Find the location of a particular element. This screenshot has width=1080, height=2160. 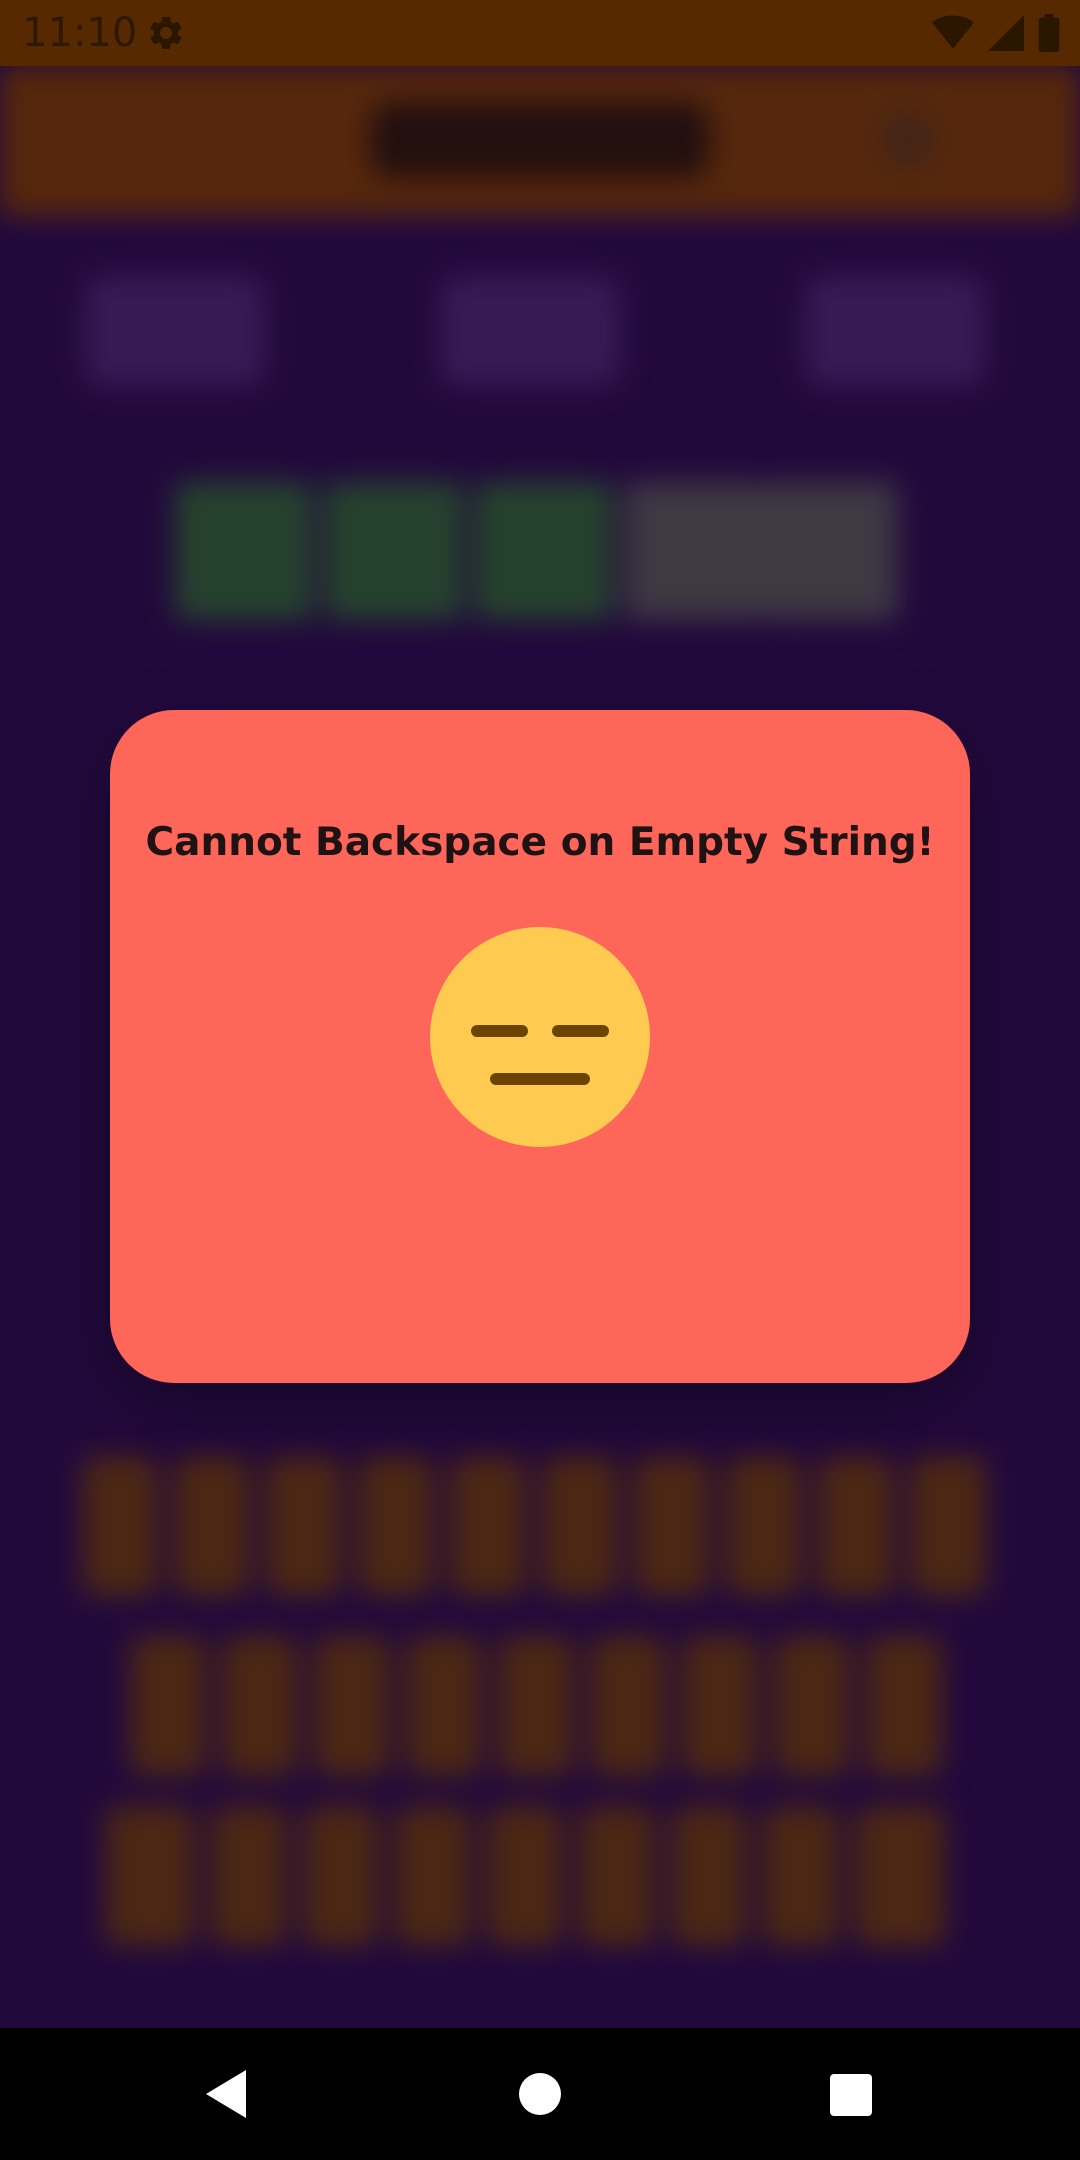

gear-icon is located at coordinates (166, 32).